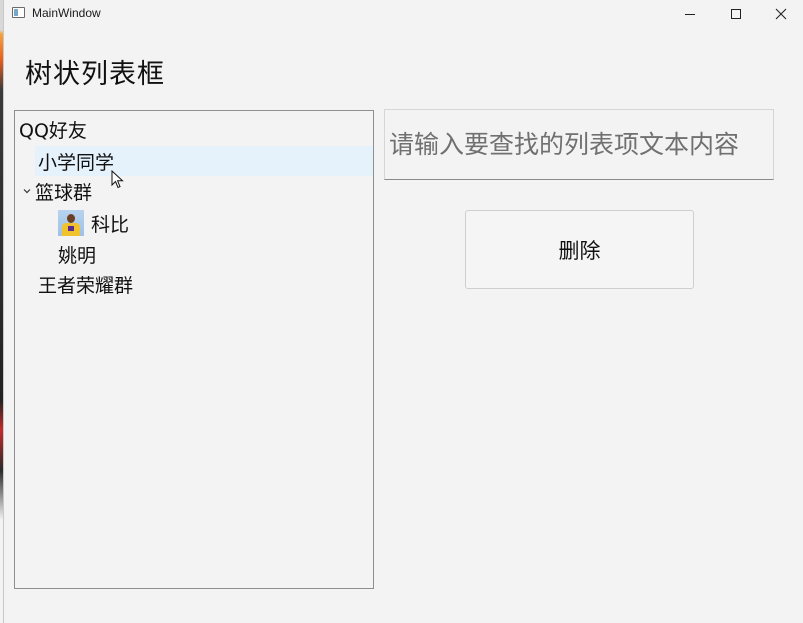 The image size is (803, 623). Describe the element at coordinates (117, 179) in the screenshot. I see `mouse-cursor-icon` at that location.